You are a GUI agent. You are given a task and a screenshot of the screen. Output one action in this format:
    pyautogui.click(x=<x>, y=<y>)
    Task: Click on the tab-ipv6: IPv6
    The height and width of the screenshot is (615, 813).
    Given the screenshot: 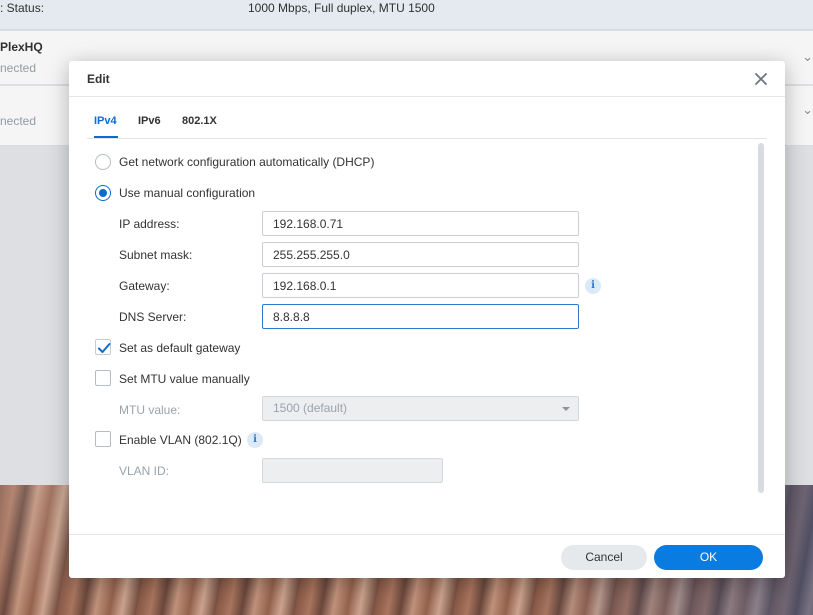 What is the action you would take?
    pyautogui.click(x=149, y=121)
    